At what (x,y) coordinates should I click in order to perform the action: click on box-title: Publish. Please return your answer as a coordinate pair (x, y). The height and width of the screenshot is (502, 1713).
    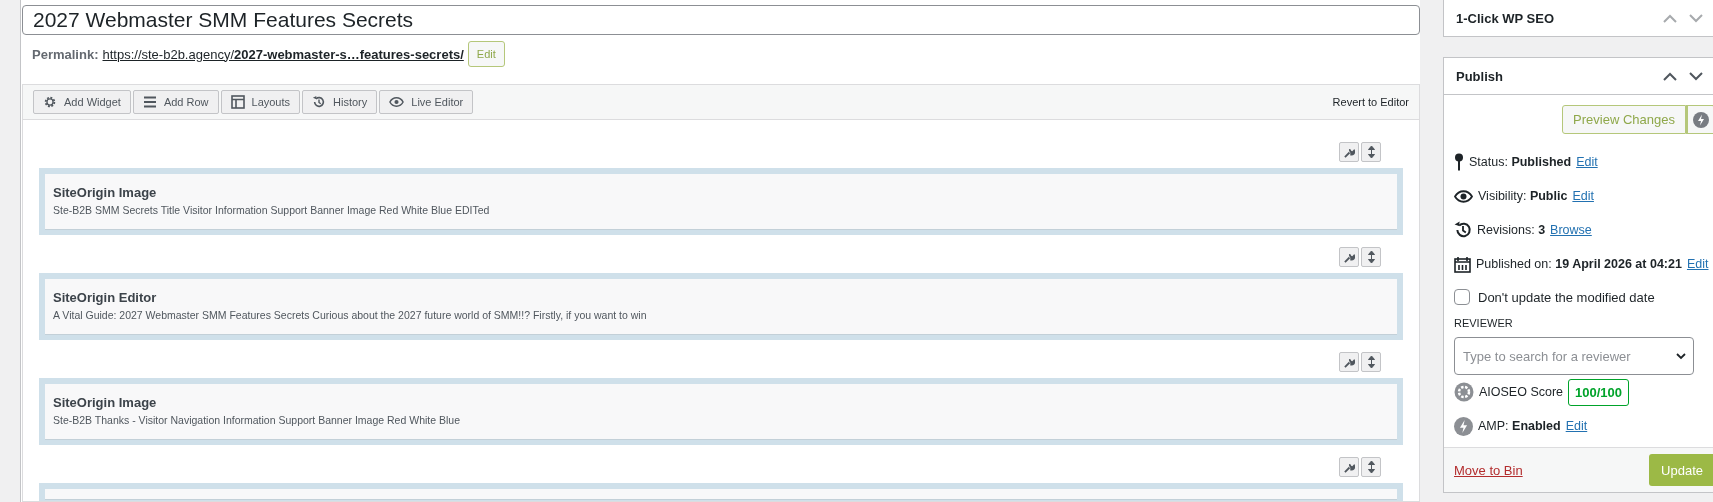
    Looking at the image, I should click on (1480, 76).